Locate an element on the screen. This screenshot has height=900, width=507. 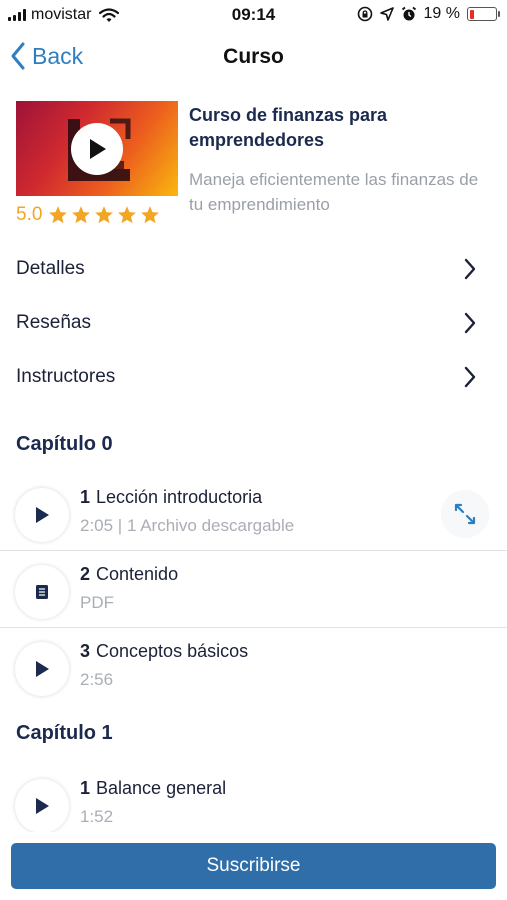
lesson-title: 1 Balance general is located at coordinates (153, 788).